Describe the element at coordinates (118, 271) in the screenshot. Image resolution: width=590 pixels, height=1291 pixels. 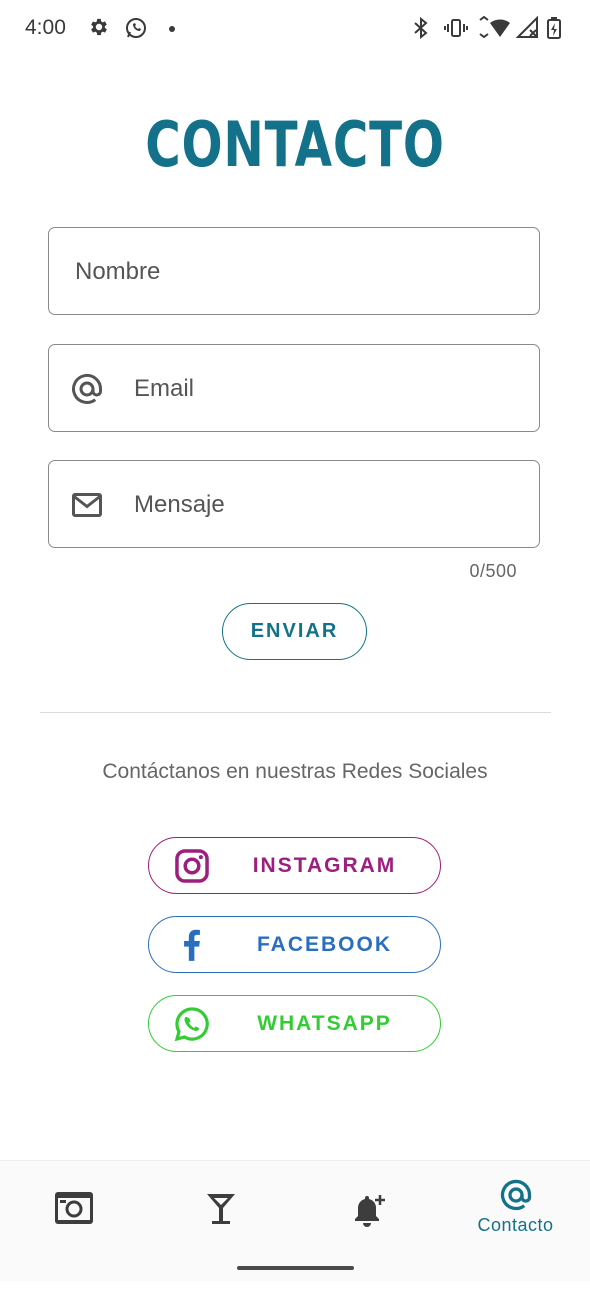
I see `name-placeholder: Nombre` at that location.